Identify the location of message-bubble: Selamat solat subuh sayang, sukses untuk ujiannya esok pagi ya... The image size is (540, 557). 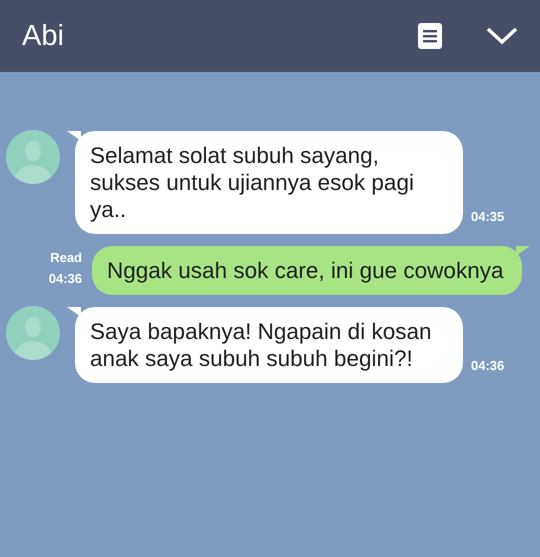
(265, 182).